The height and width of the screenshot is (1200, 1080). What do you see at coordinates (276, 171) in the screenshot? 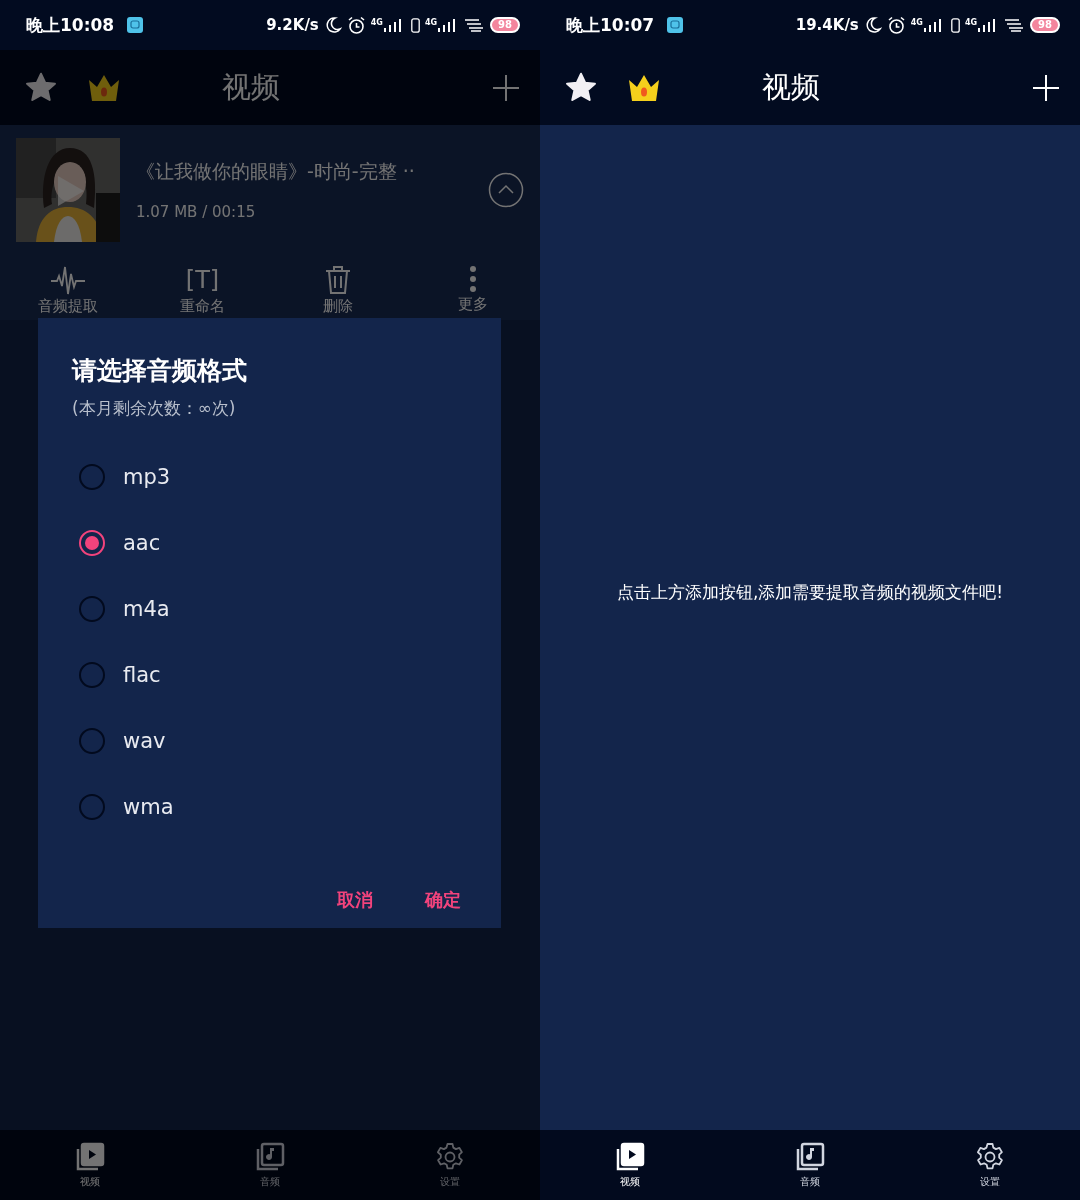
I see `video-title: 《让我做你的眼睛》-时尚-完整 ··` at bounding box center [276, 171].